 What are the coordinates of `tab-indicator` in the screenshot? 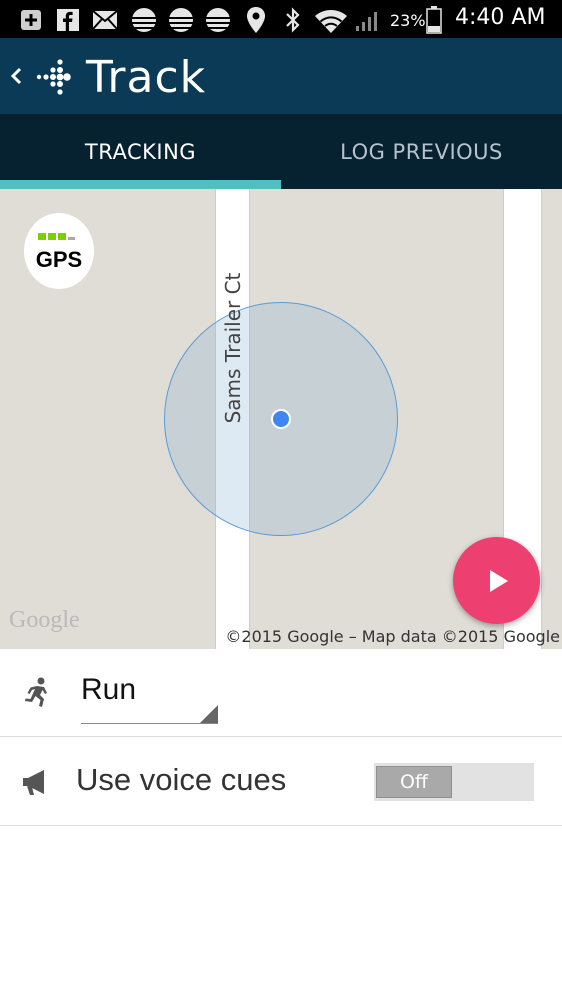 It's located at (140, 184).